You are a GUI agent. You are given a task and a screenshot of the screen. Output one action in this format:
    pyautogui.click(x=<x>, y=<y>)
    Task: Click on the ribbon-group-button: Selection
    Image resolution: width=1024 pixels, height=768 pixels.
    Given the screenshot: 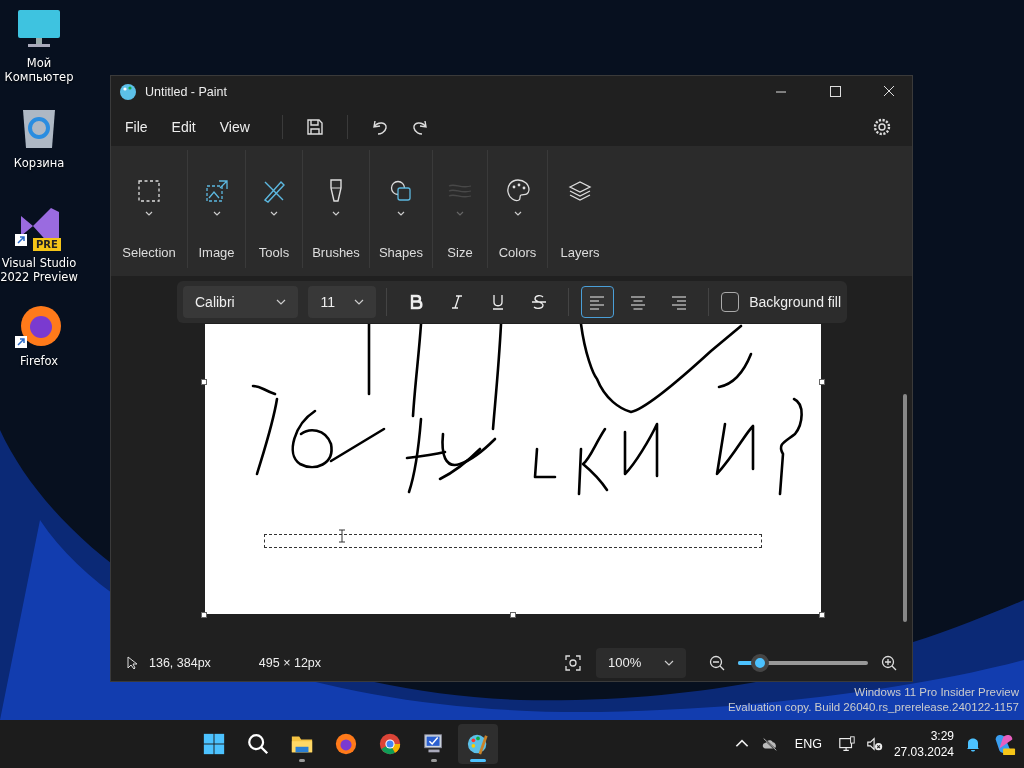 What is the action you would take?
    pyautogui.click(x=149, y=209)
    